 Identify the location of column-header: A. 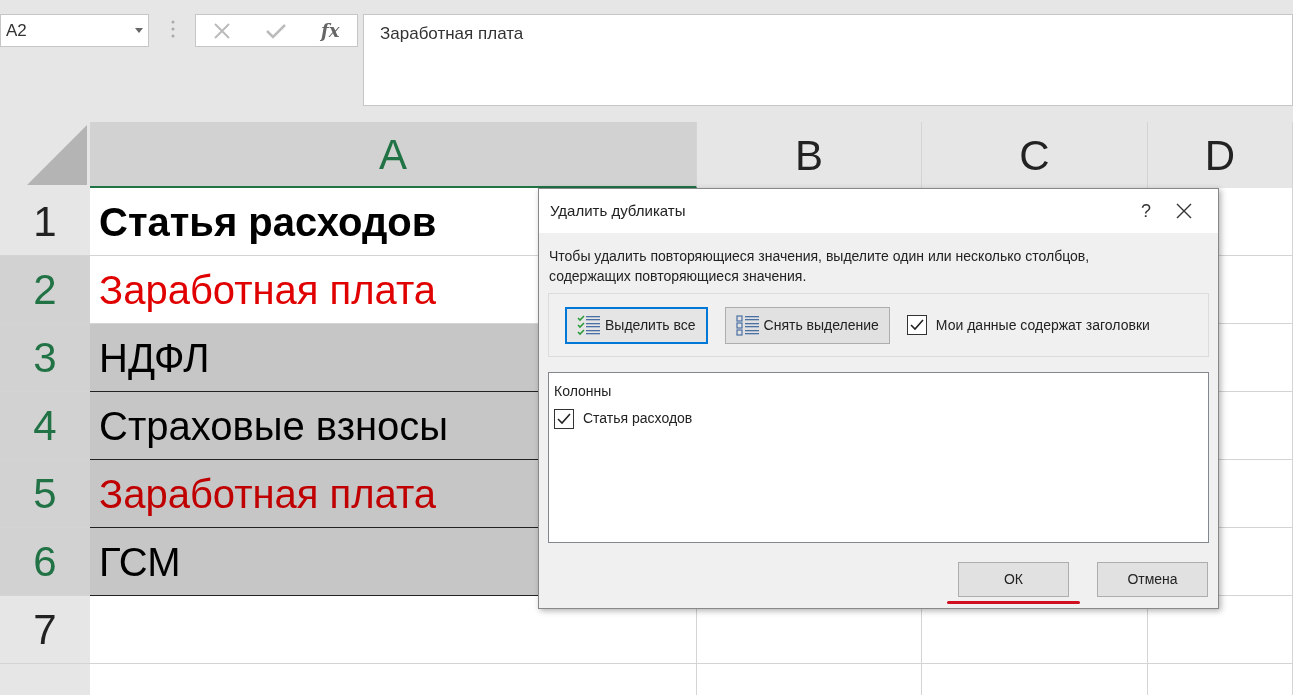
(393, 155).